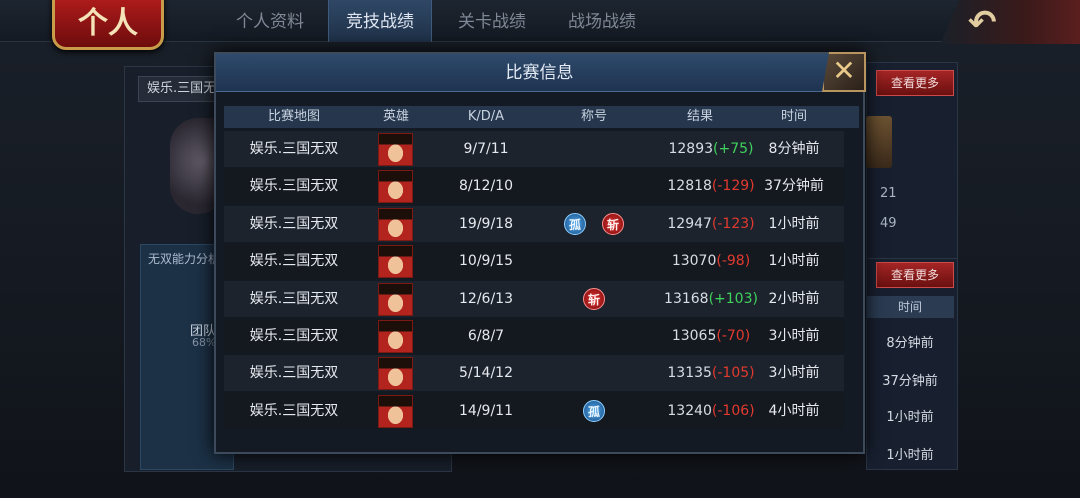 The height and width of the screenshot is (498, 1080). I want to click on score: 13070, so click(694, 261).